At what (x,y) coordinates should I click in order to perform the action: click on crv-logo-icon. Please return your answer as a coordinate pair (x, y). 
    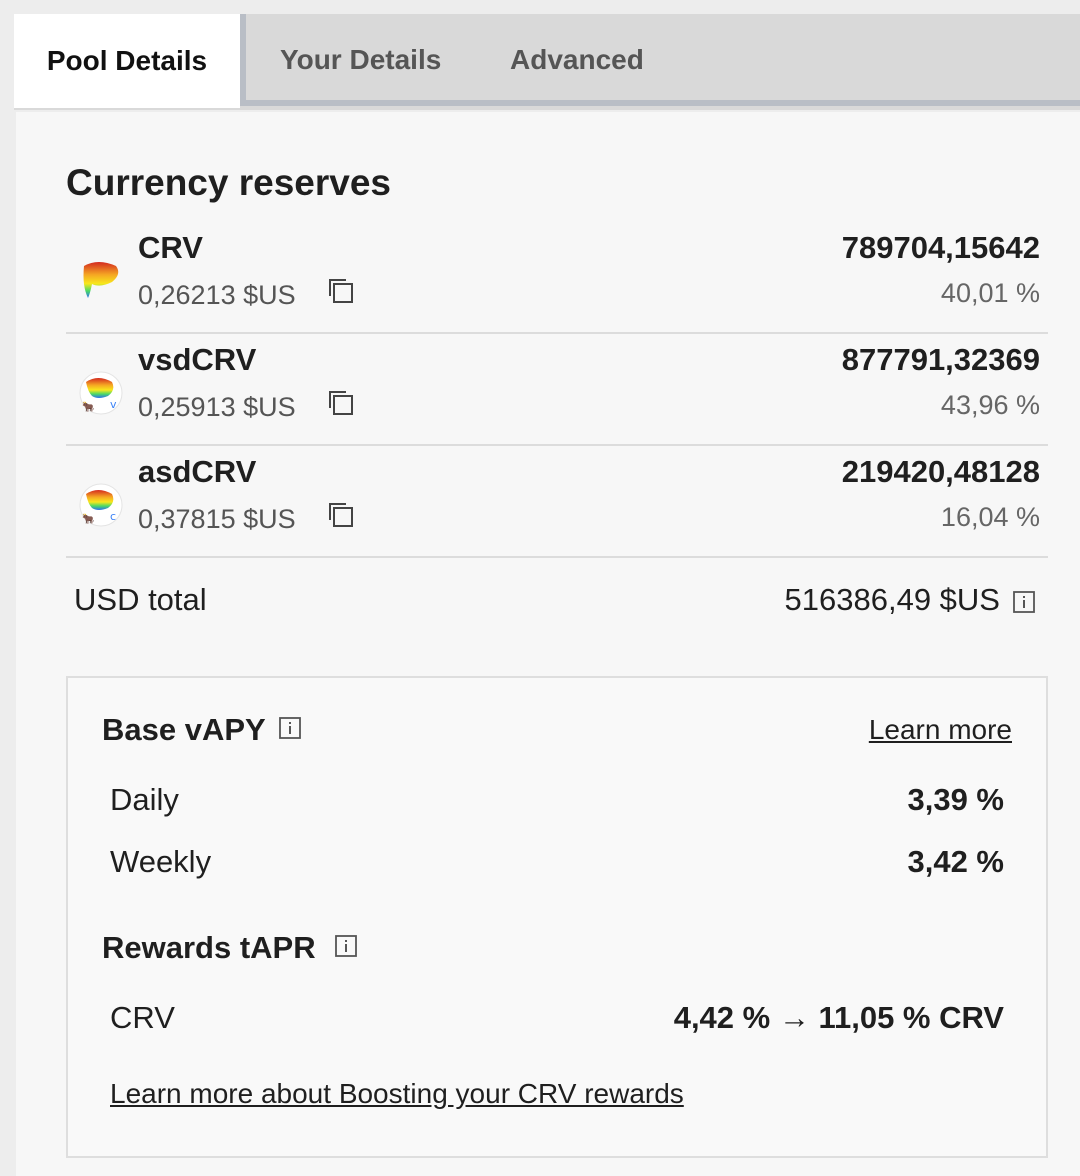
    Looking at the image, I should click on (101, 280).